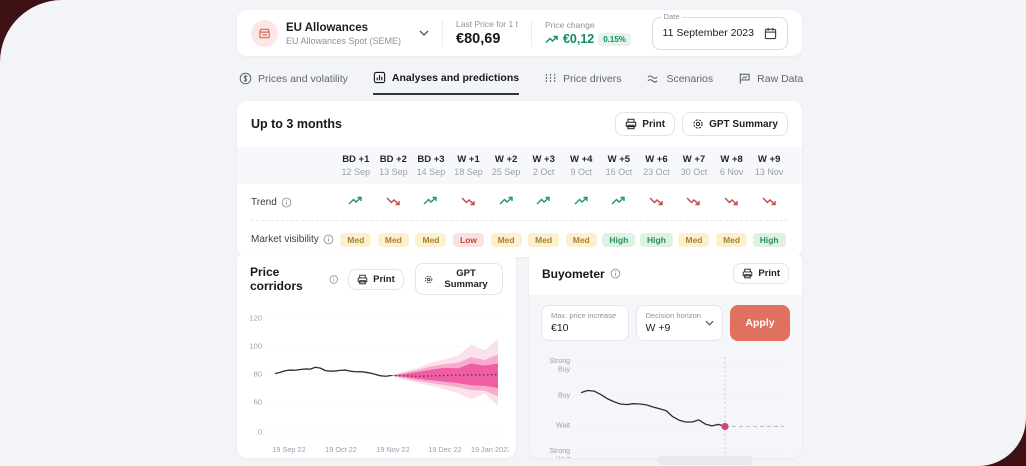  What do you see at coordinates (744, 78) in the screenshot?
I see `flag-chart-icon` at bounding box center [744, 78].